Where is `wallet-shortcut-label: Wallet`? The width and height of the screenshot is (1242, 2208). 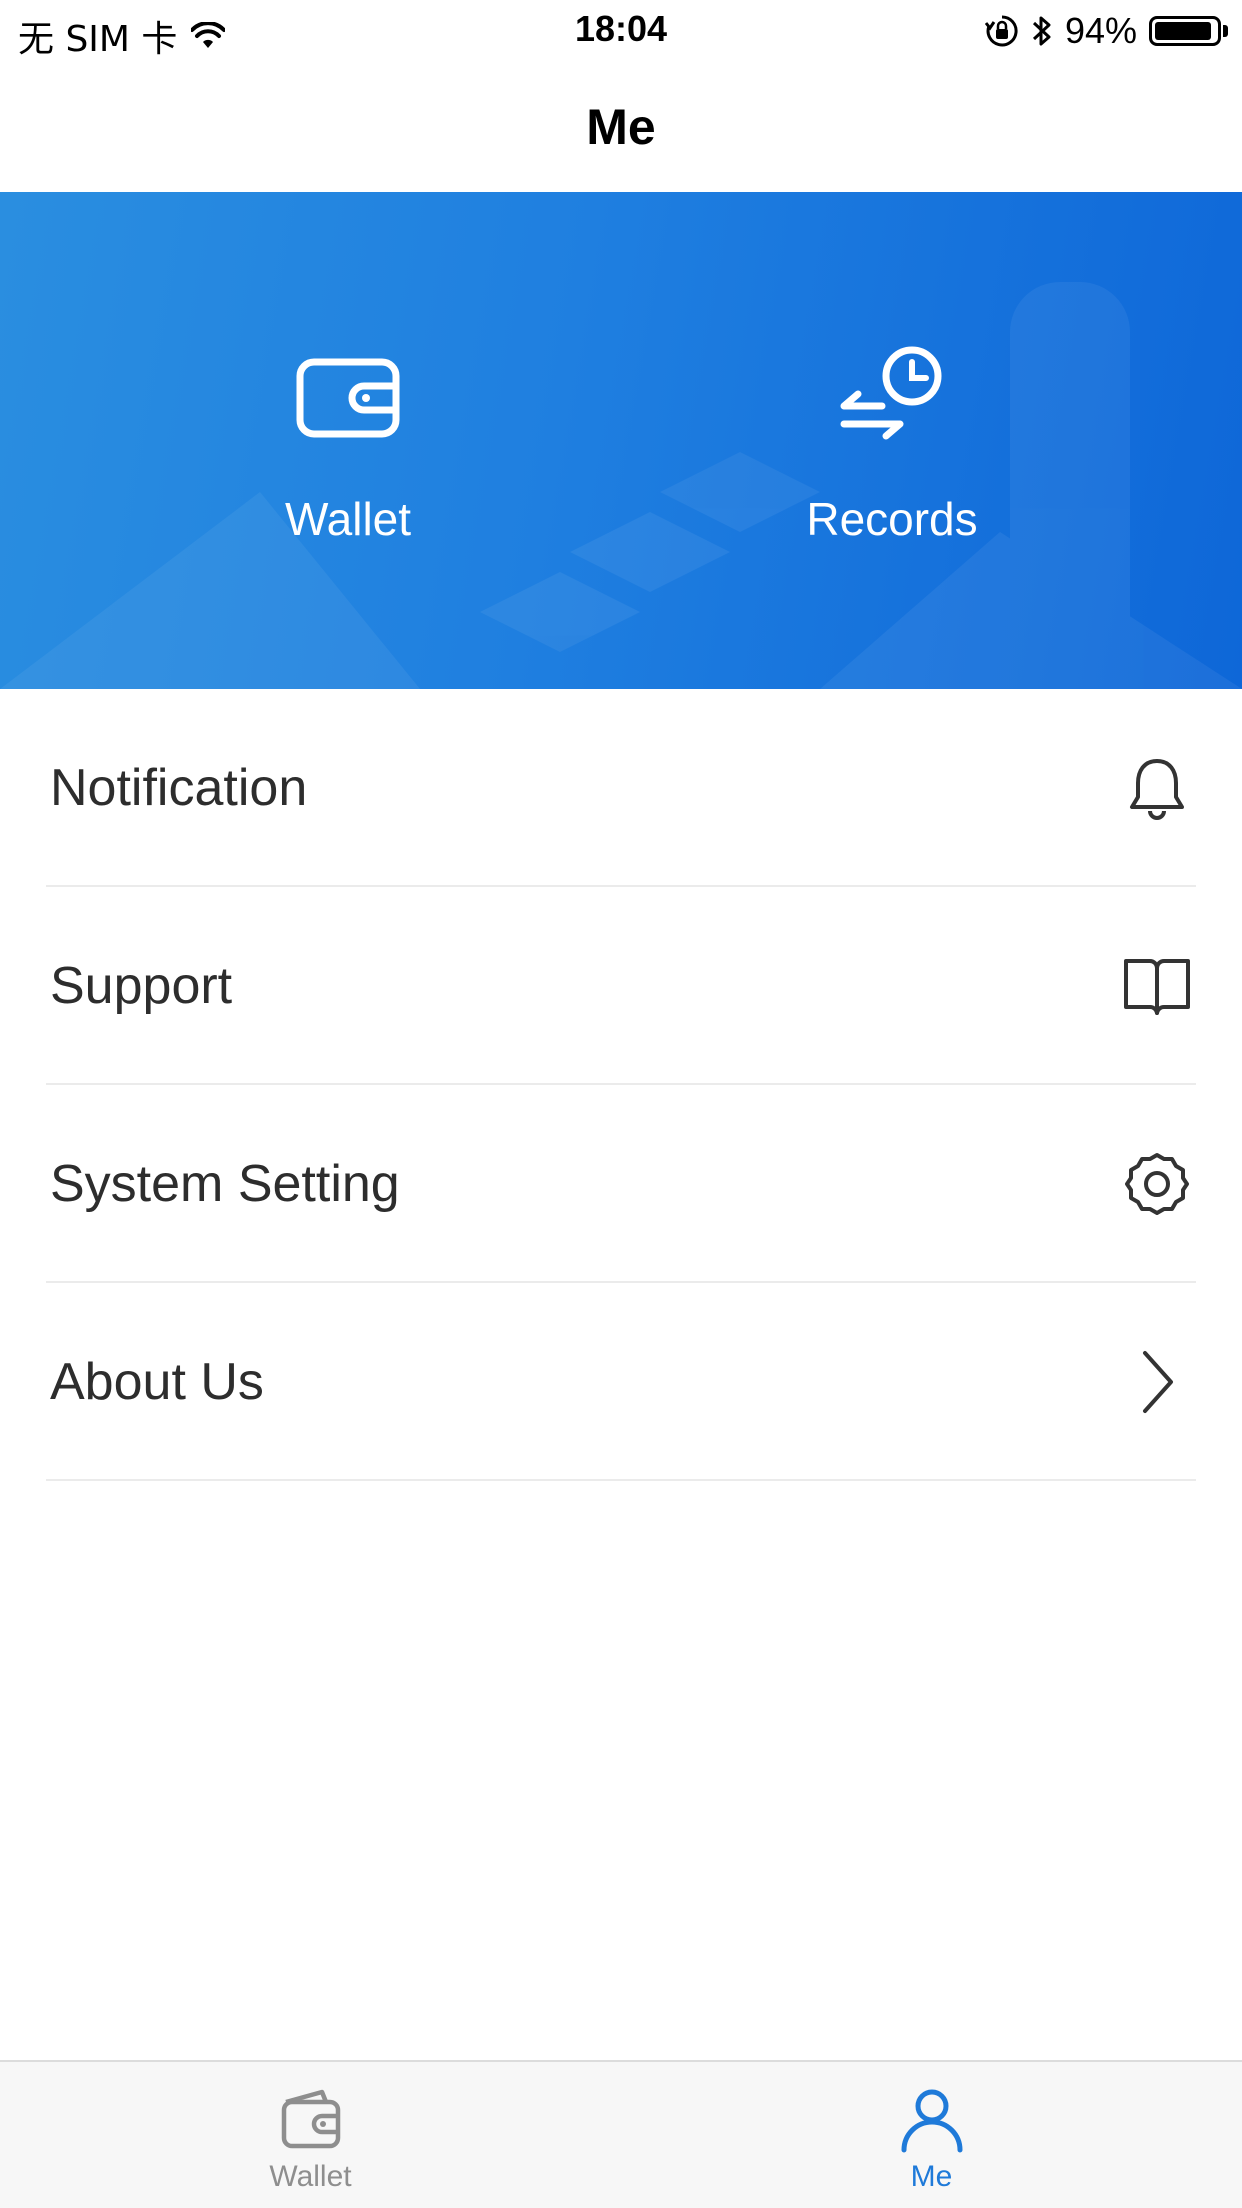
wallet-shortcut-label: Wallet is located at coordinates (348, 519).